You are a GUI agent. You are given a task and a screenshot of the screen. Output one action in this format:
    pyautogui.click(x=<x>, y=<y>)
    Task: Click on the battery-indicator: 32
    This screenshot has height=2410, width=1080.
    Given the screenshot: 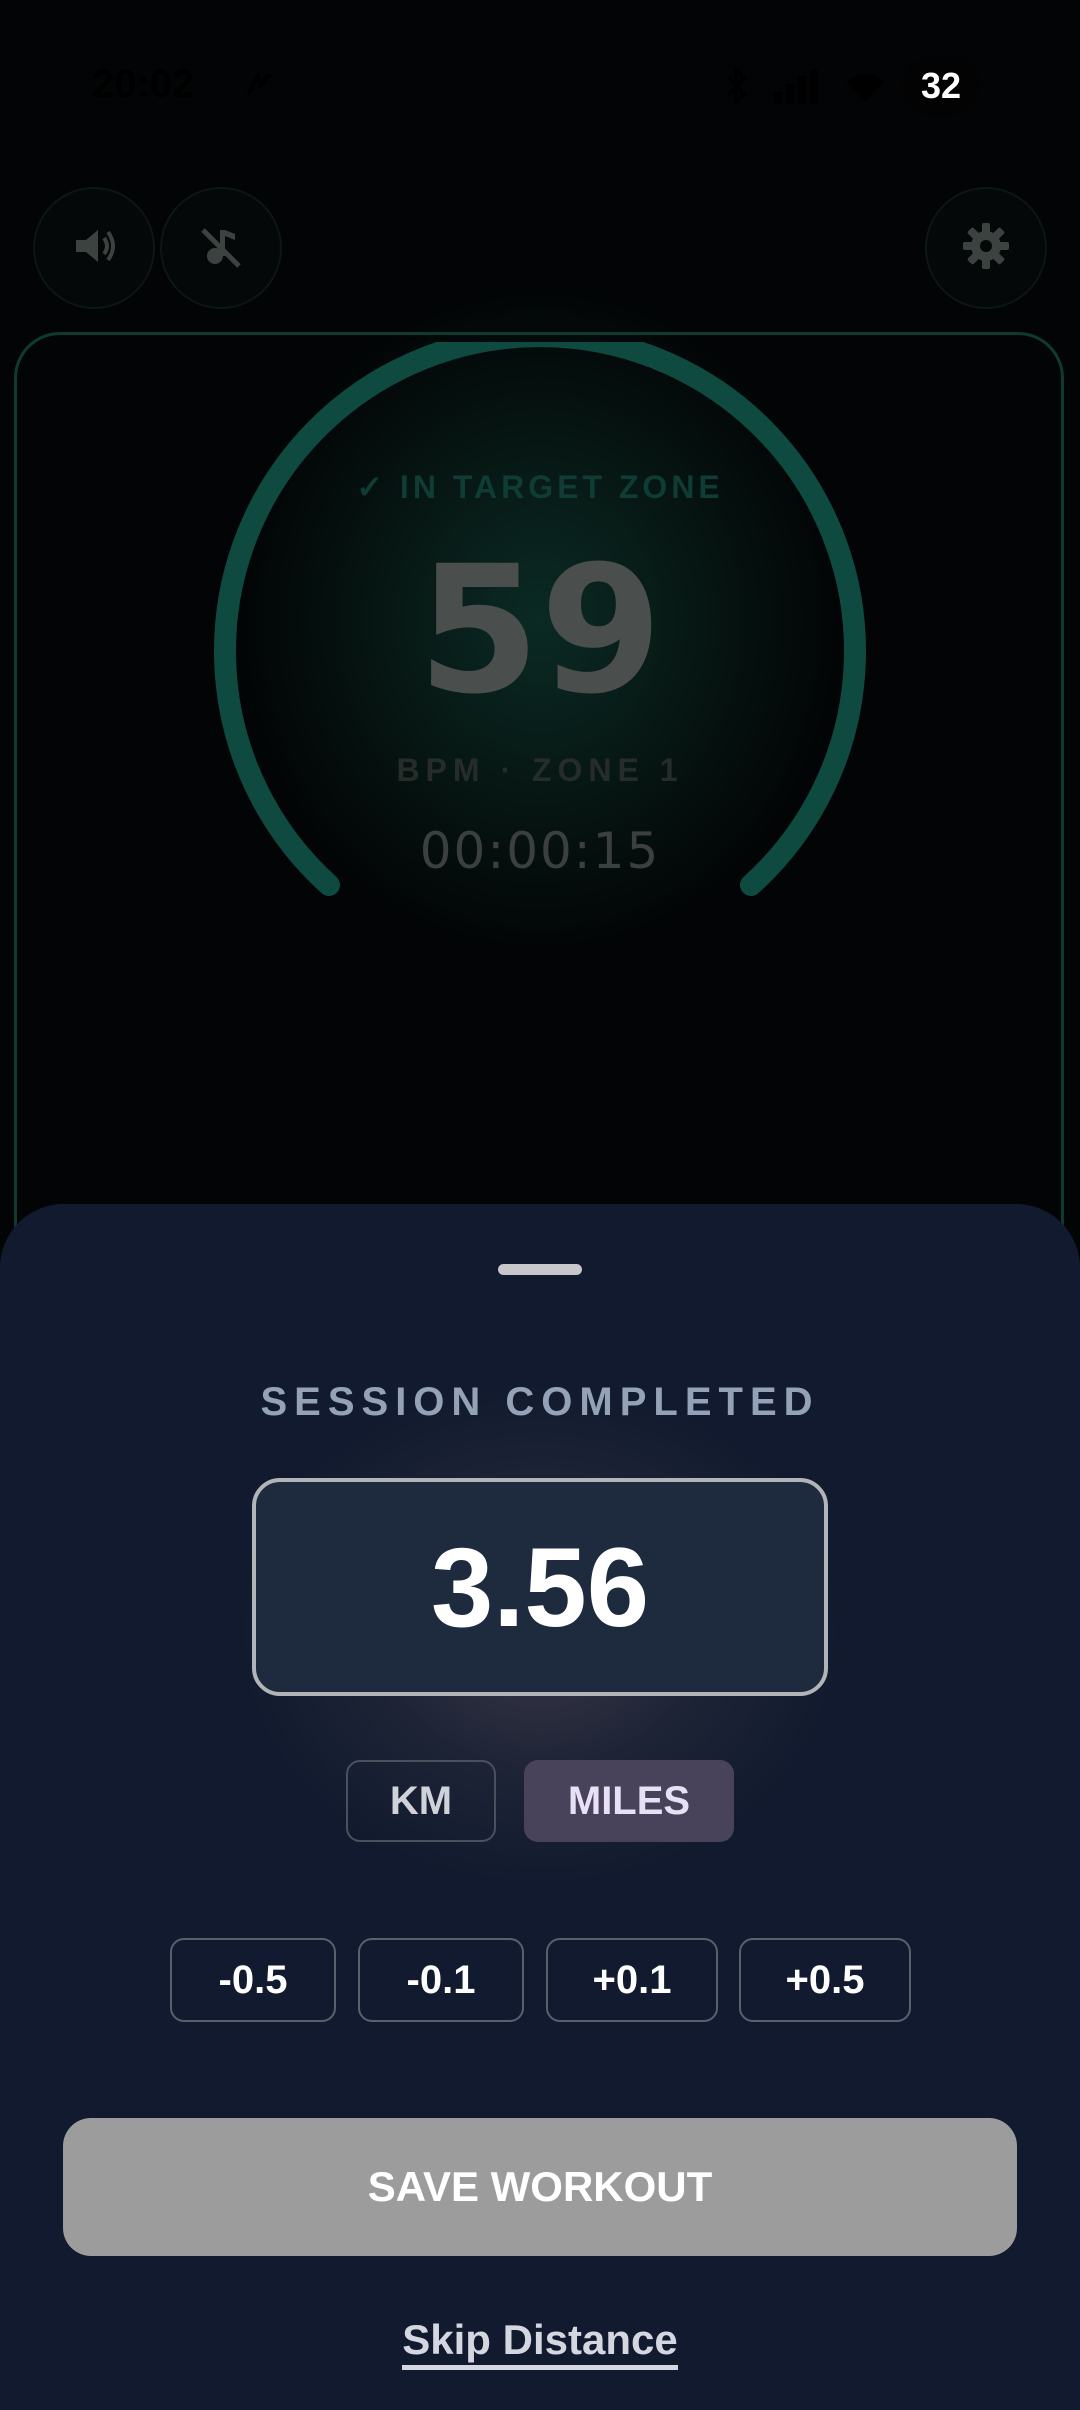 What is the action you would take?
    pyautogui.click(x=941, y=86)
    